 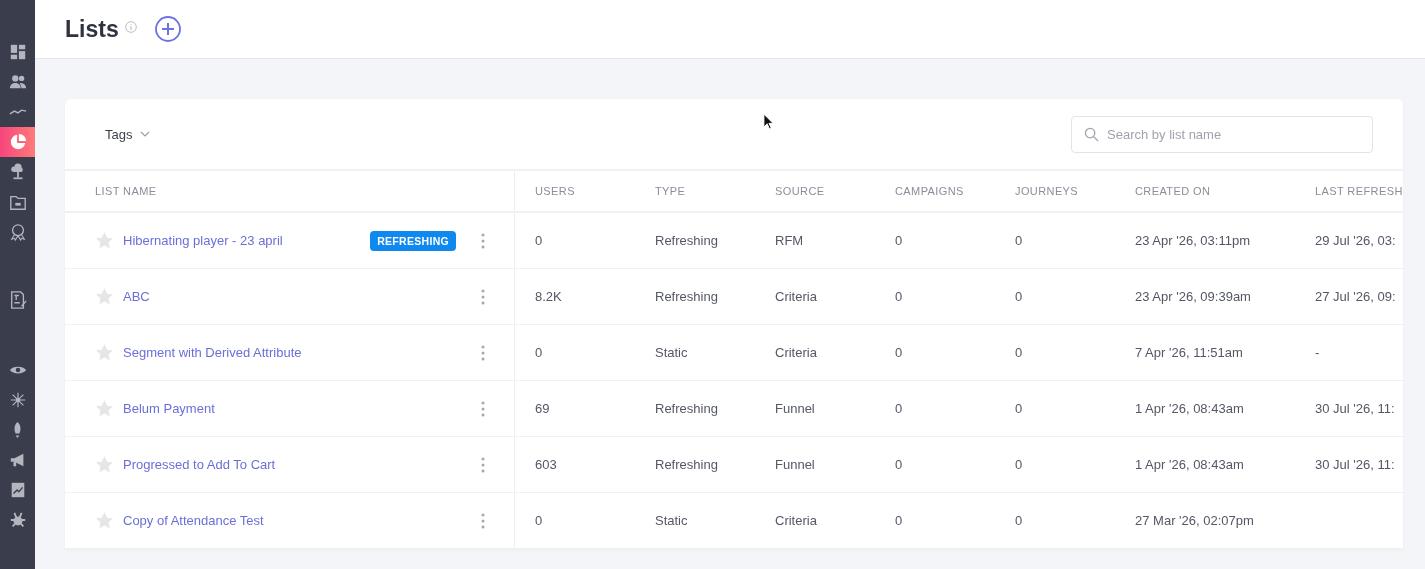 What do you see at coordinates (199, 464) in the screenshot?
I see `list-name-link: Progressed to Add To Cart` at bounding box center [199, 464].